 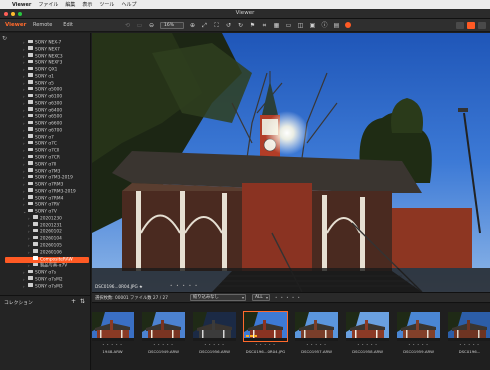 I want to click on folder-item: › SONY α7sM2, so click(x=45, y=280).